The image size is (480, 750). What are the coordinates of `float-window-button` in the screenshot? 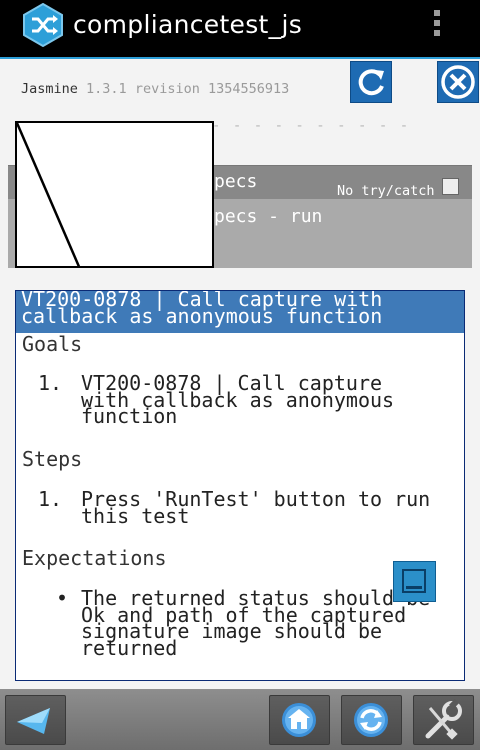 It's located at (414, 581).